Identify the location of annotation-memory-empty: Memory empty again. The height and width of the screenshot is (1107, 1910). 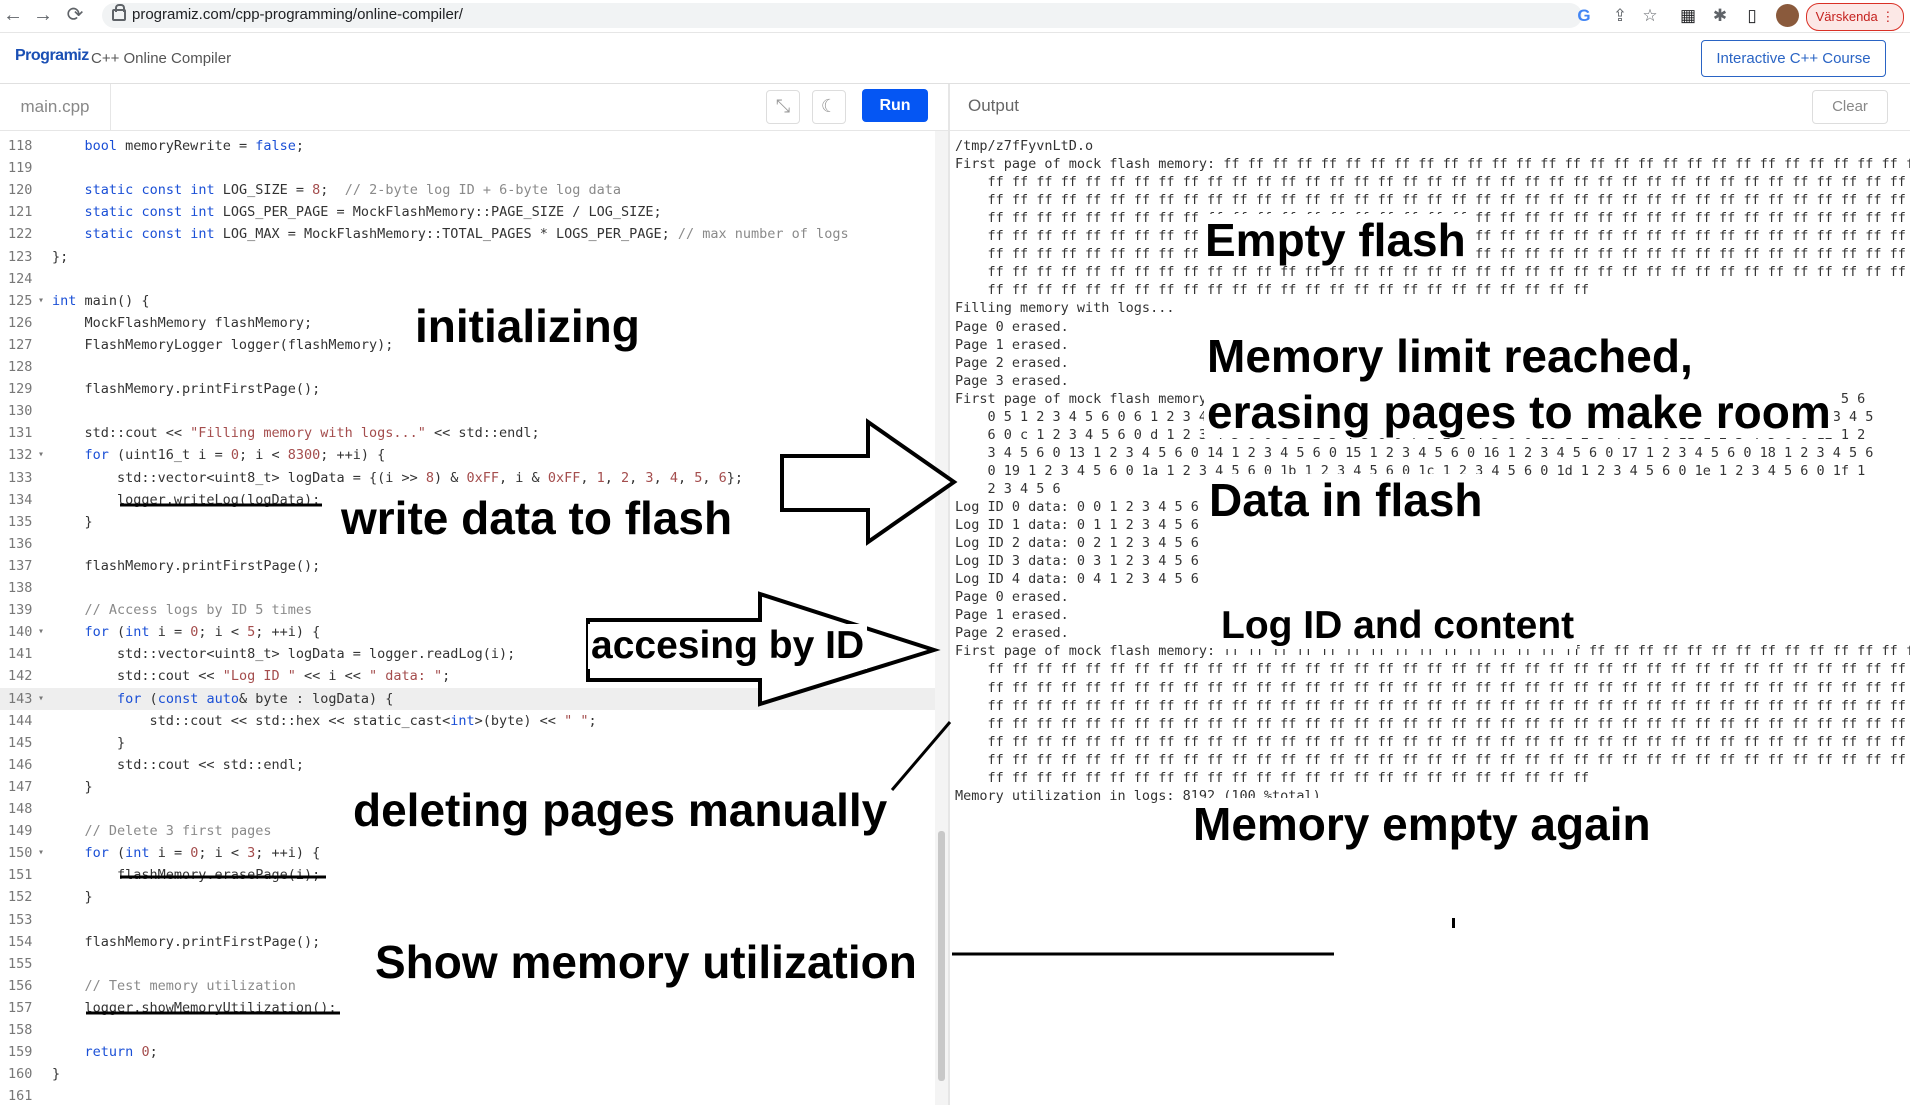
(1422, 824).